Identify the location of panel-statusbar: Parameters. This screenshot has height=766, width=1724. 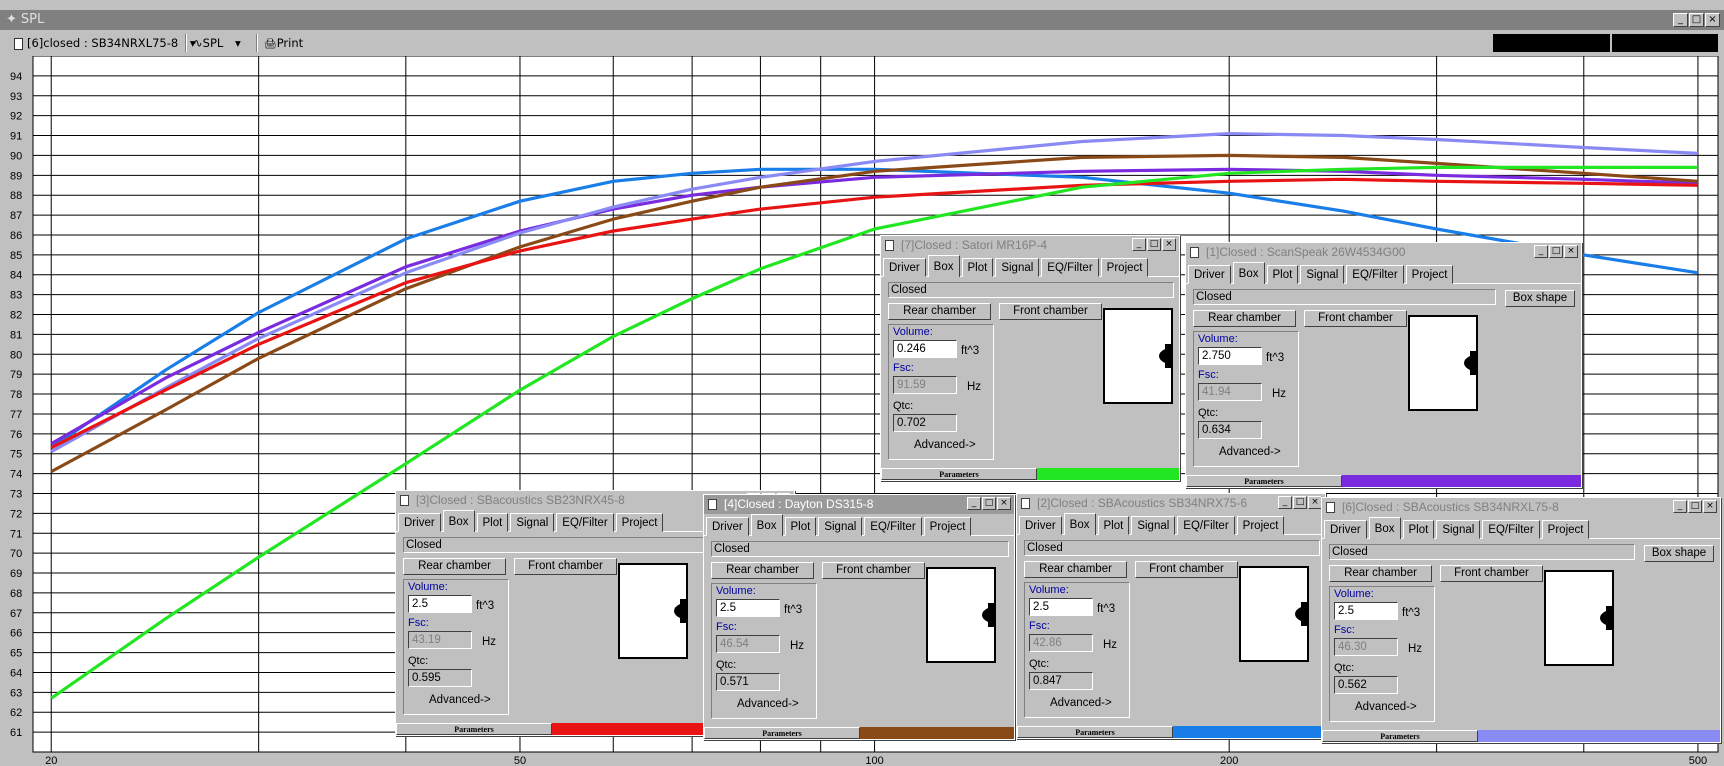
(1383, 481).